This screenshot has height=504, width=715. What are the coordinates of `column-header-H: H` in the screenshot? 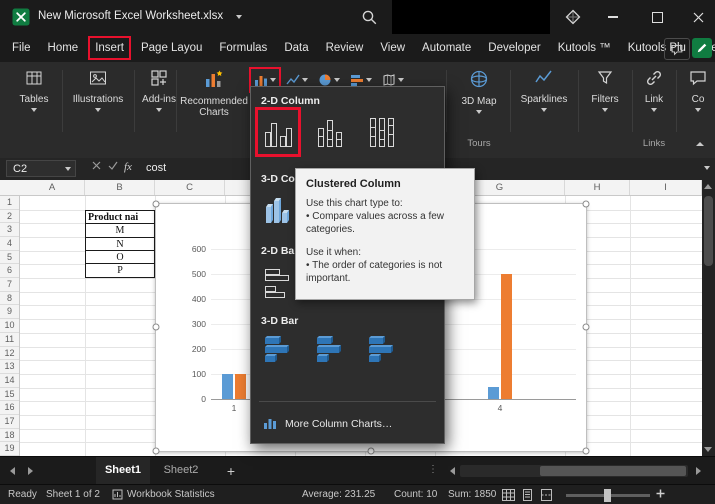 It's located at (597, 187).